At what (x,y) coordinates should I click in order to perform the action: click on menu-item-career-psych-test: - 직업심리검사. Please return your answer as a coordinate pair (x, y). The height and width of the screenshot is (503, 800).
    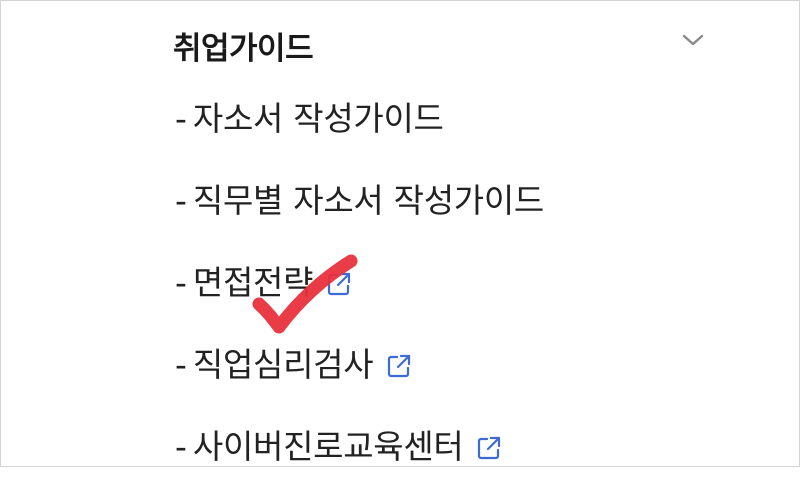
    Looking at the image, I should click on (359, 380).